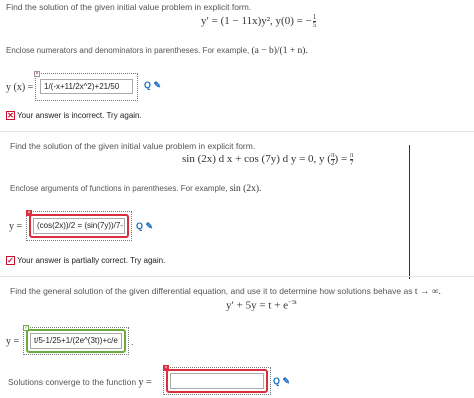  What do you see at coordinates (26, 328) in the screenshot?
I see `q3-status-marker-icon: ✓` at bounding box center [26, 328].